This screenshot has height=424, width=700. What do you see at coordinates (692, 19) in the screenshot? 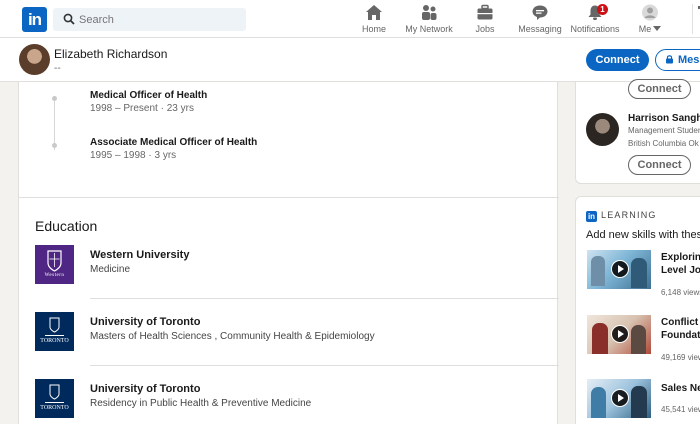
I see `nav-divider` at bounding box center [692, 19].